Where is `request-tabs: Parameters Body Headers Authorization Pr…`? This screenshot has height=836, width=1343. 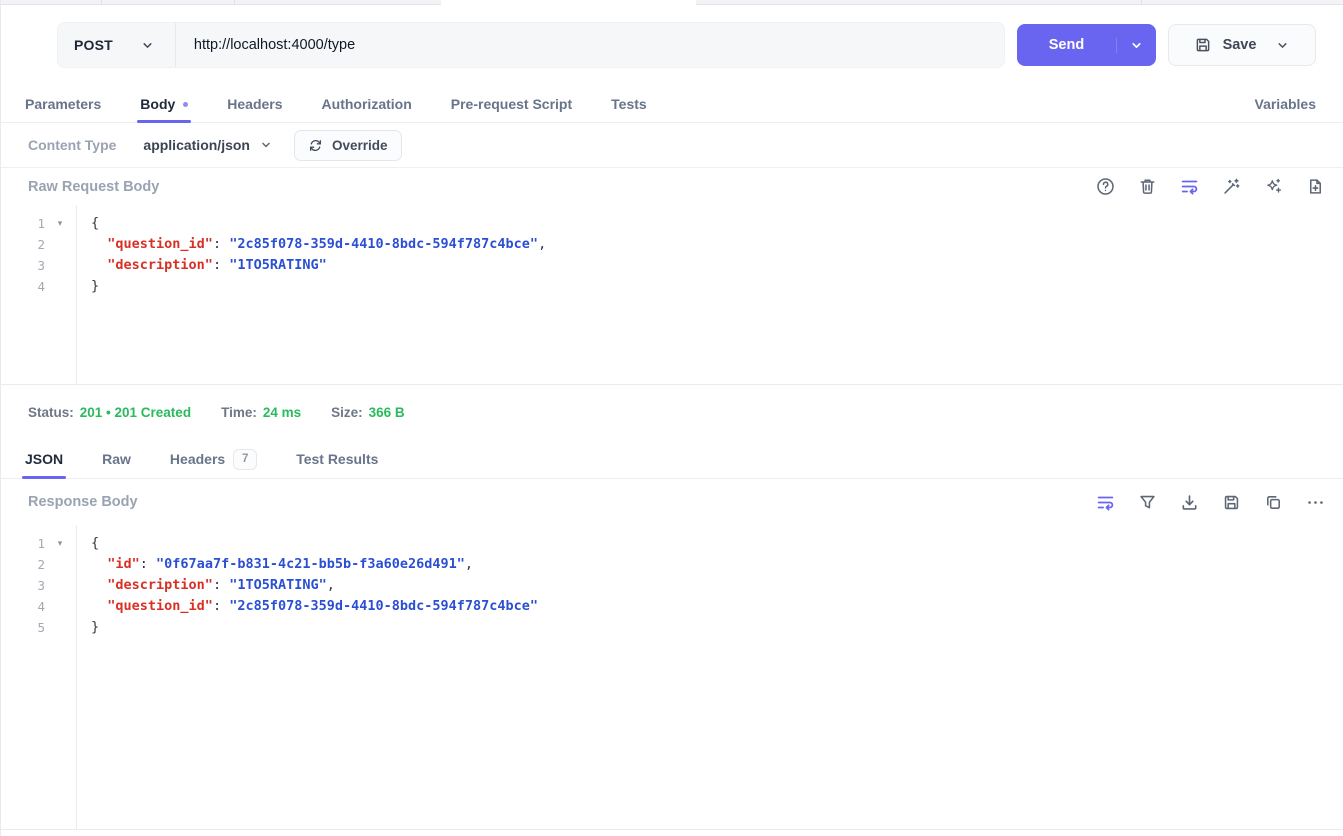
request-tabs: Parameters Body Headers Authorization Pr… is located at coordinates (672, 104).